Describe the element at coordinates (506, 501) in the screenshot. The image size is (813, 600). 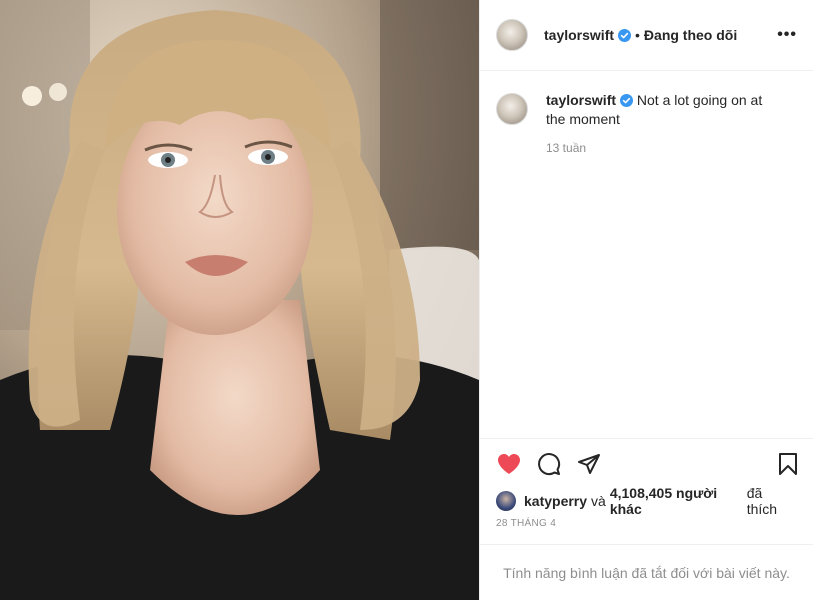
I see `liker-avatar` at that location.